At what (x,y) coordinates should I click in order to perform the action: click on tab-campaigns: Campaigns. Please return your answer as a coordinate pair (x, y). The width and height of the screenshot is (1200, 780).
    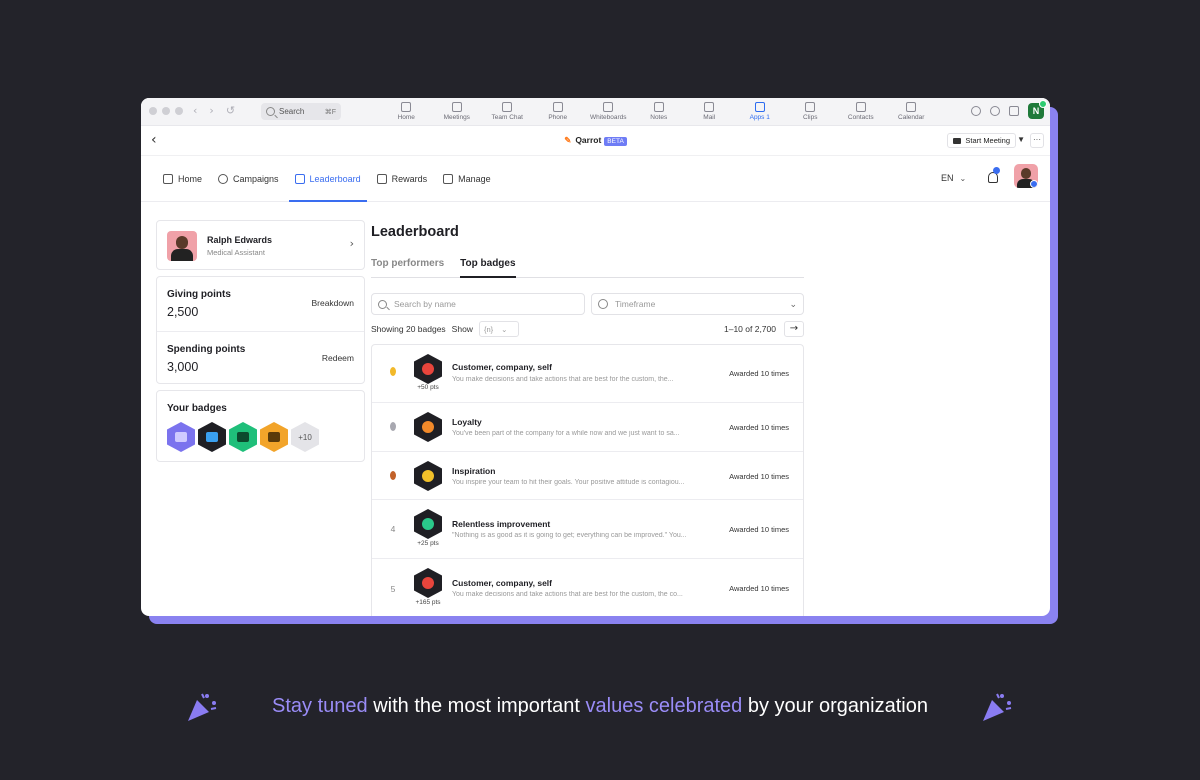
    Looking at the image, I should click on (248, 179).